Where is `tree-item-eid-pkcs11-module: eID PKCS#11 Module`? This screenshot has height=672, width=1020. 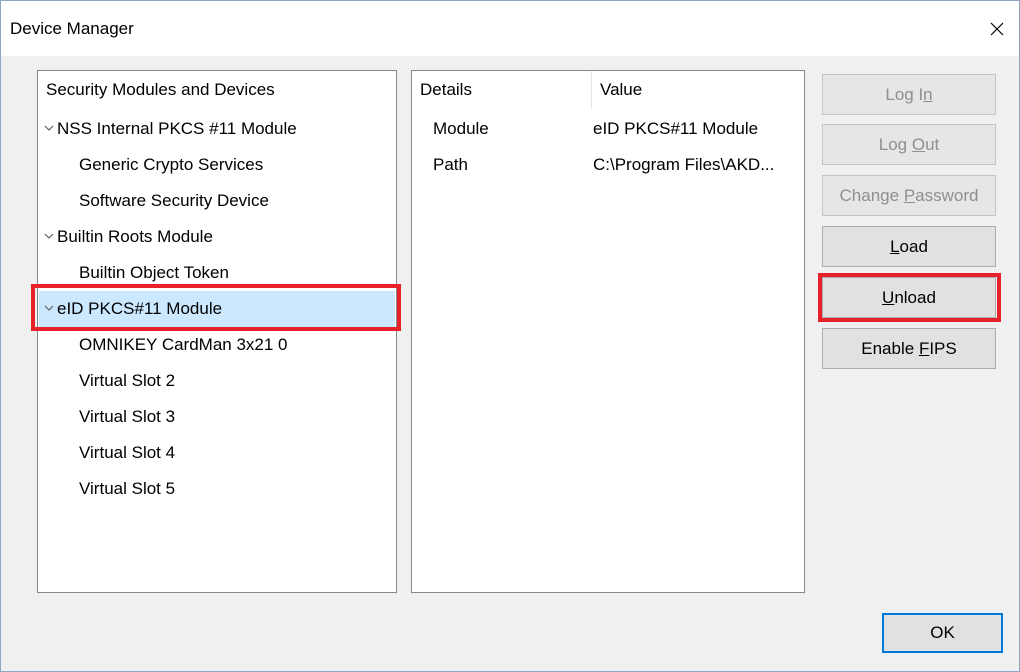 tree-item-eid-pkcs11-module: eID PKCS#11 Module is located at coordinates (217, 309).